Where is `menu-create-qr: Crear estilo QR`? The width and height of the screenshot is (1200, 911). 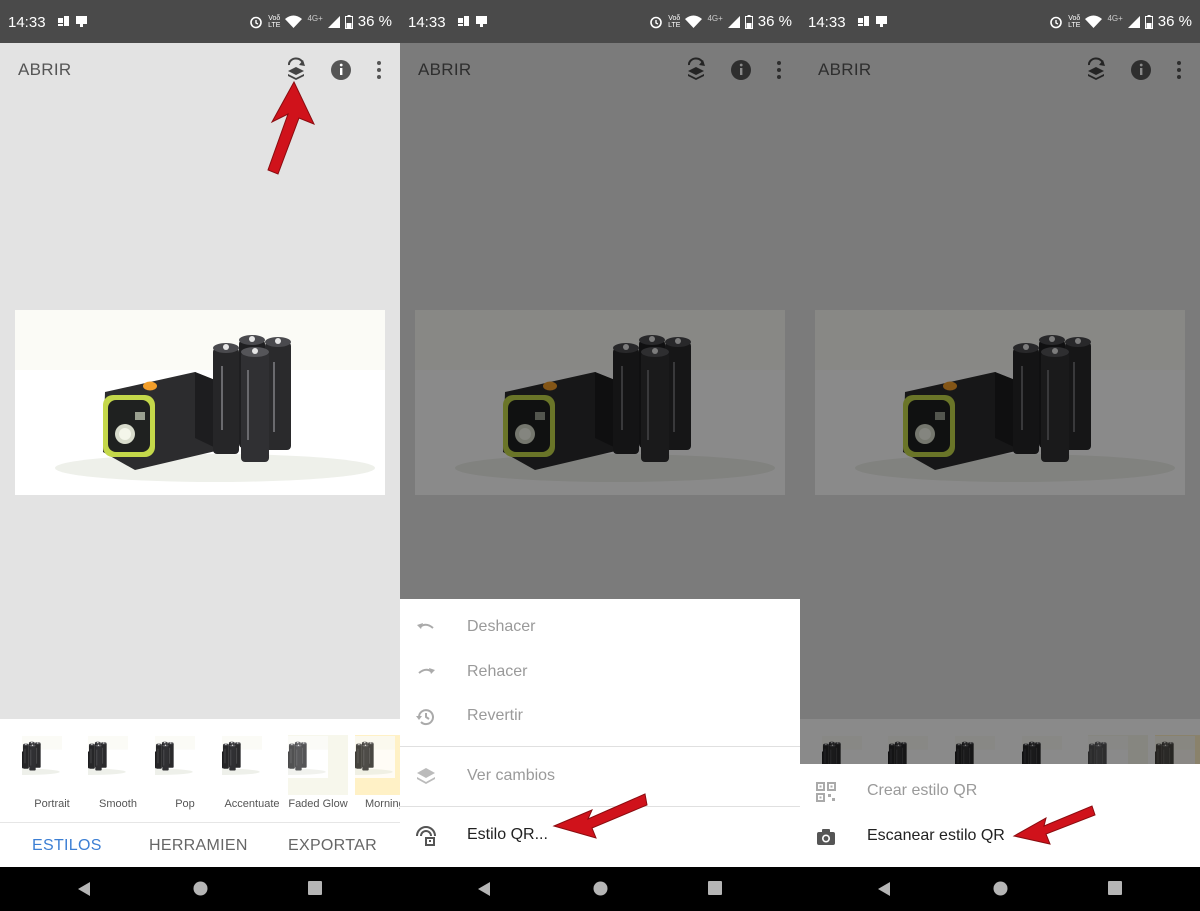 menu-create-qr: Crear estilo QR is located at coordinates (1000, 792).